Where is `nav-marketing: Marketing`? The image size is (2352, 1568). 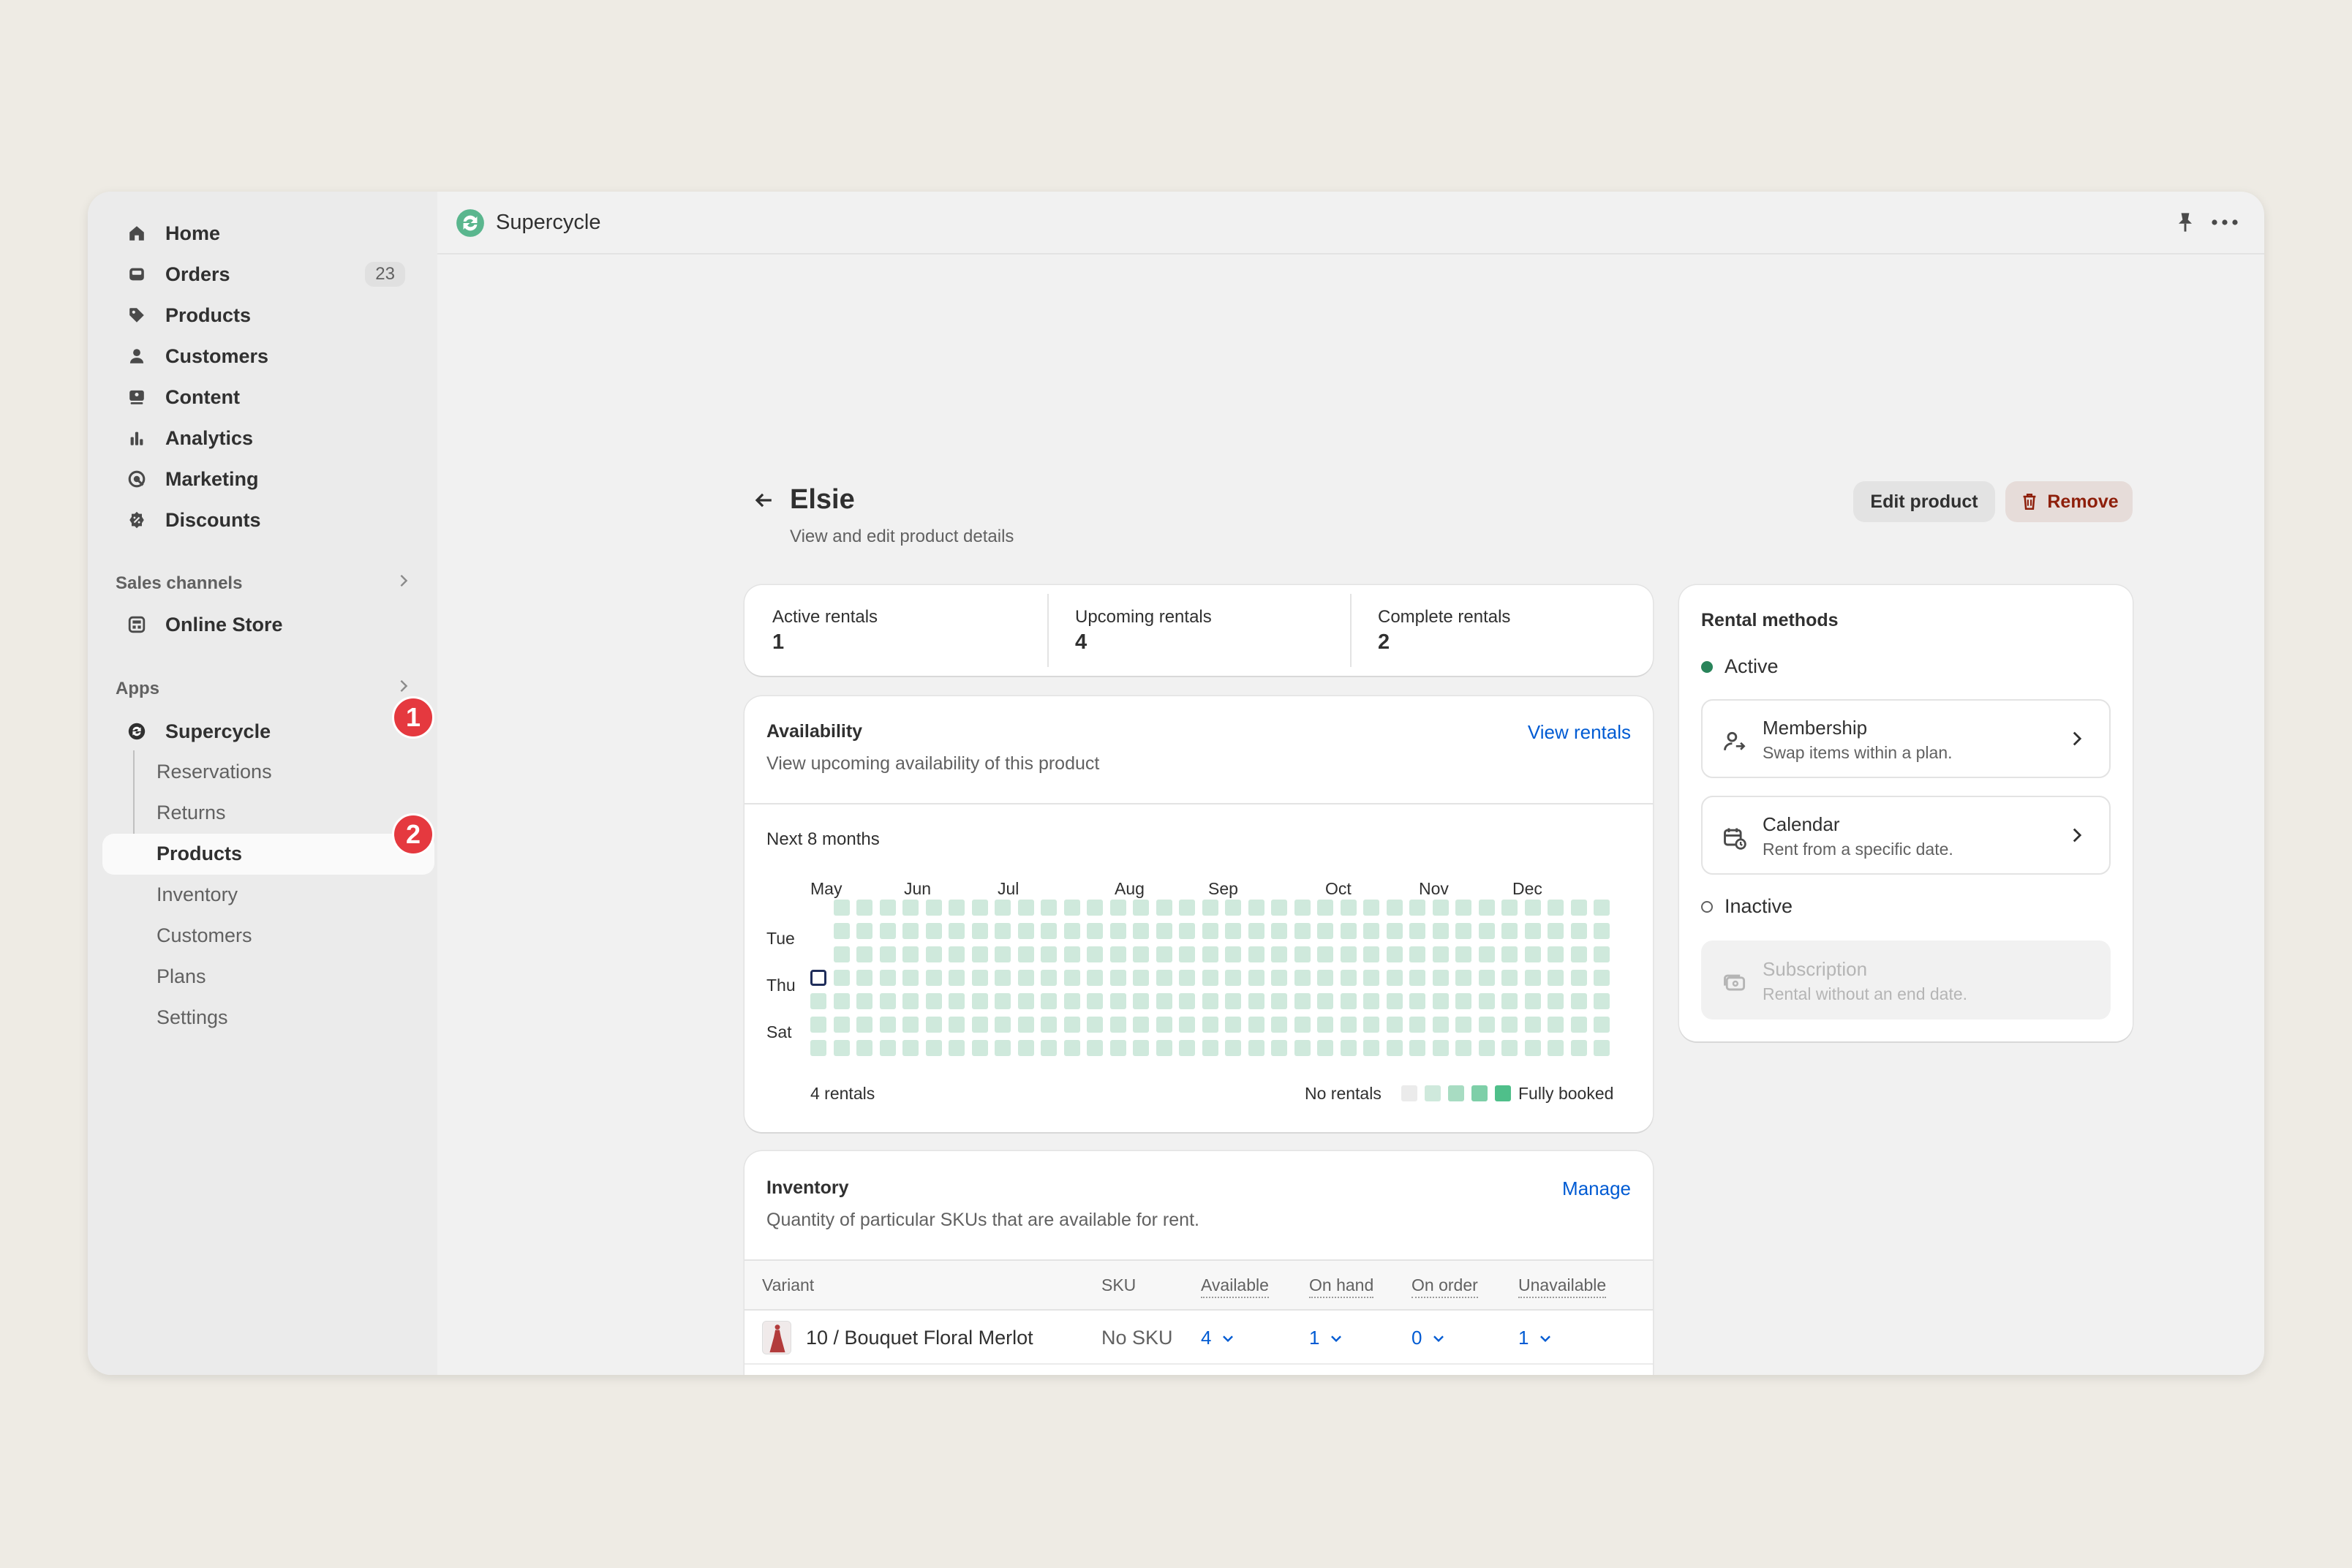 nav-marketing: Marketing is located at coordinates (268, 479).